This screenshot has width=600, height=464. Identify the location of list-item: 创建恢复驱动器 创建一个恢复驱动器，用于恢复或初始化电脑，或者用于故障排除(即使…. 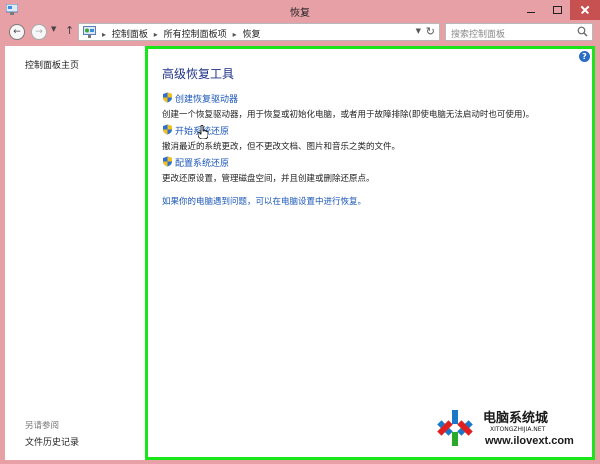
(348, 106).